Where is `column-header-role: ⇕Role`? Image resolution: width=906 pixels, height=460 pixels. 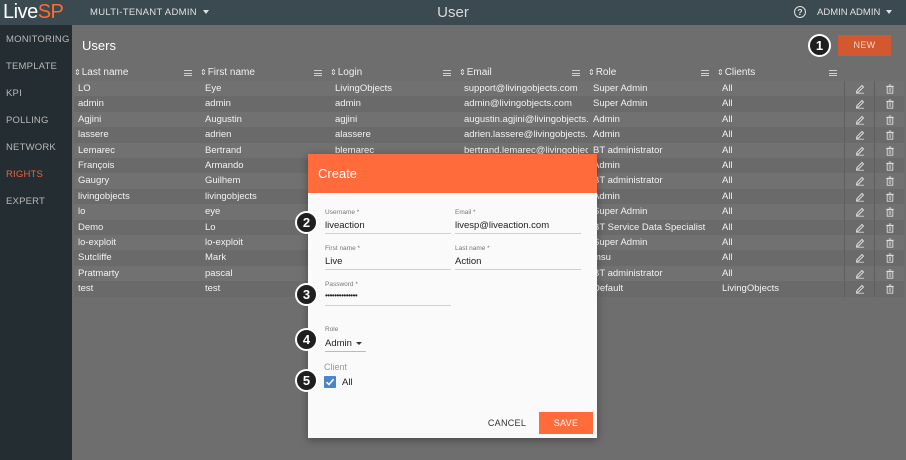 column-header-role: ⇕Role is located at coordinates (602, 72).